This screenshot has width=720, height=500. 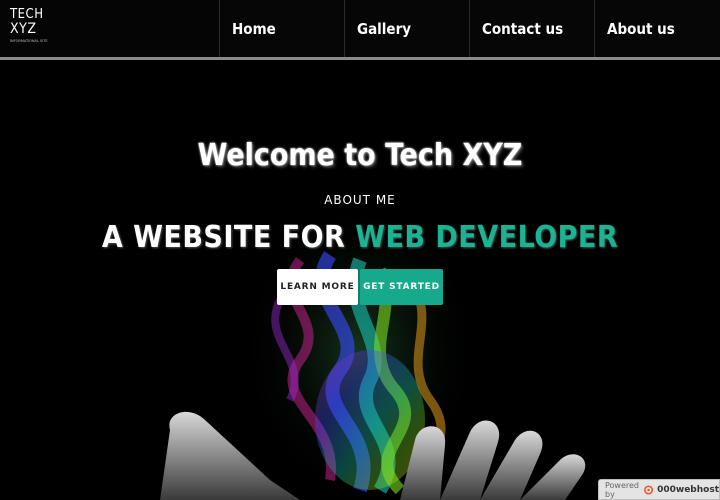 What do you see at coordinates (523, 29) in the screenshot?
I see `nav-item-label: Contact us` at bounding box center [523, 29].